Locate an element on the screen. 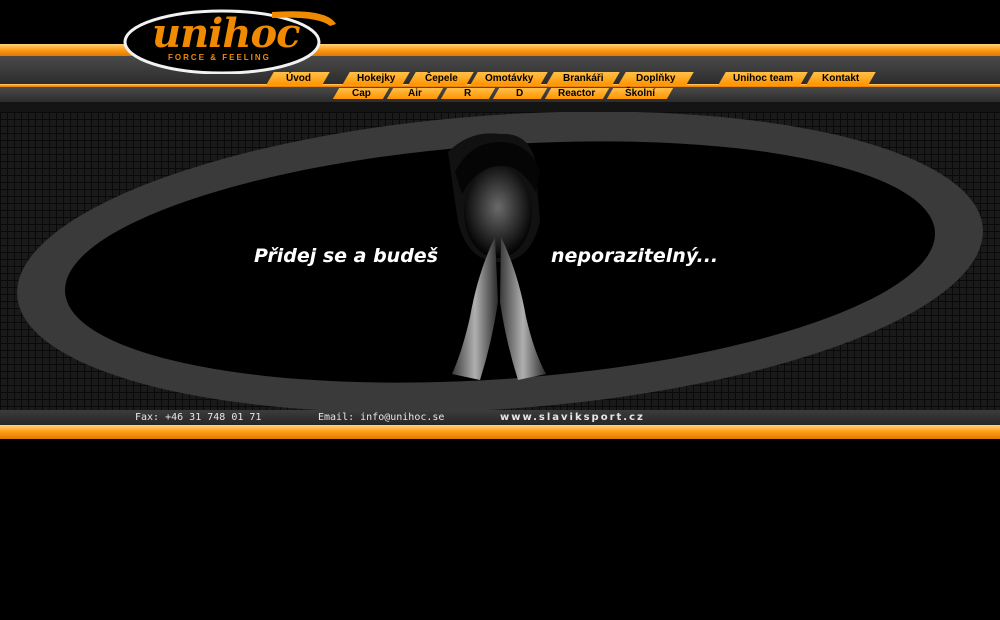 The width and height of the screenshot is (1000, 620). nav-tab-label: Kontakt is located at coordinates (841, 78).